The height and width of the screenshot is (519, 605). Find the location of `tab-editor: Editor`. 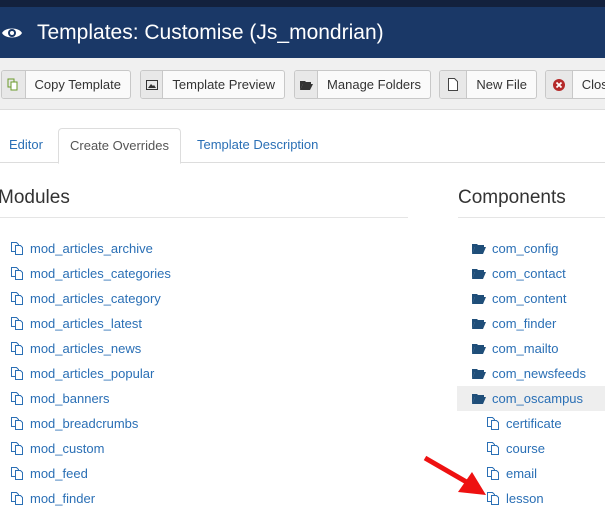

tab-editor: Editor is located at coordinates (27, 145).